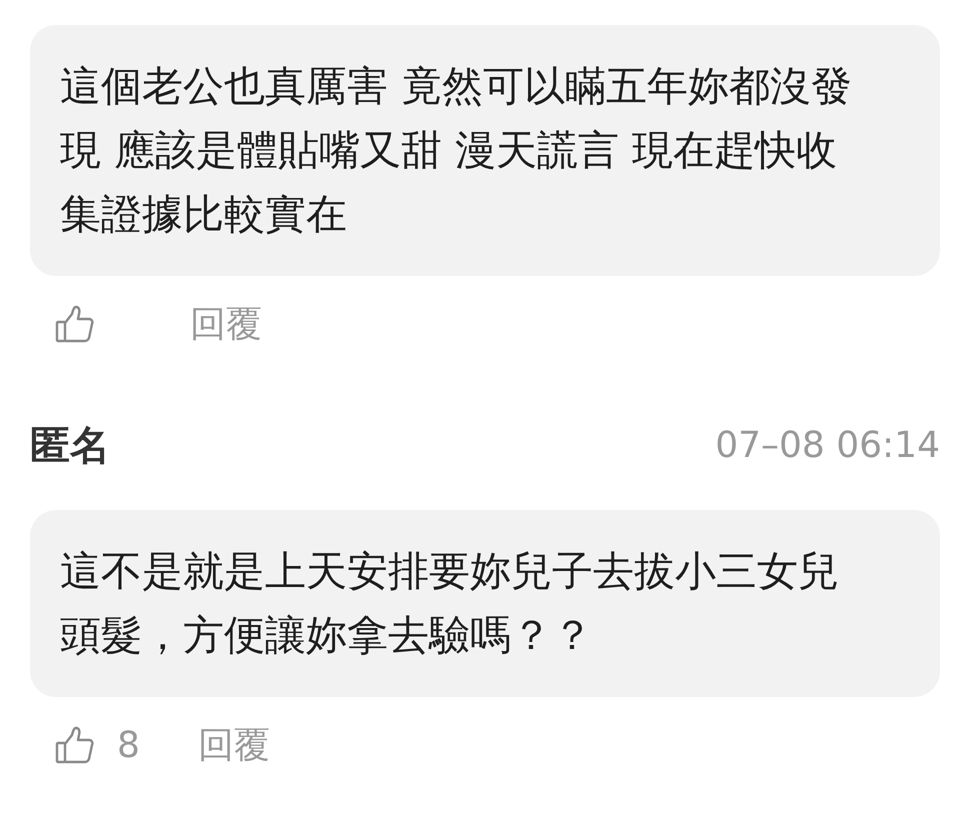  I want to click on comment-text: 這不是就是上天安排要妳兒子去拔小三女兒頭髮，方便讓妳拿去驗嗎？？, so click(450, 603).